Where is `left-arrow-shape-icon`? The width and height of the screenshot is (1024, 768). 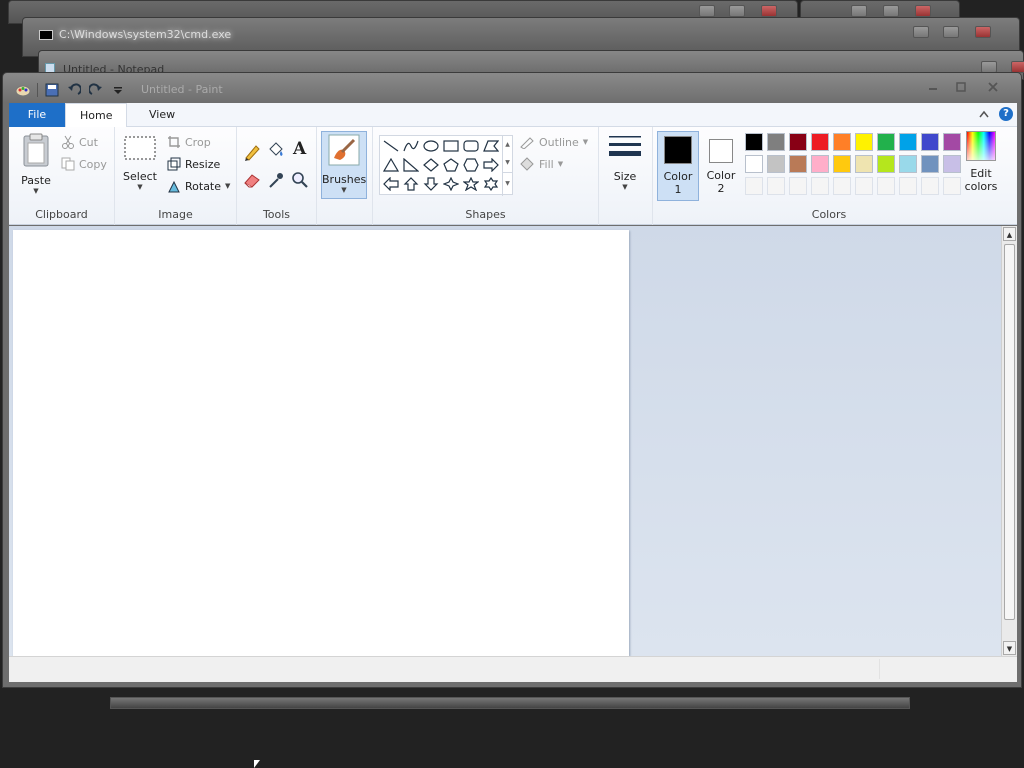
left-arrow-shape-icon is located at coordinates (391, 184).